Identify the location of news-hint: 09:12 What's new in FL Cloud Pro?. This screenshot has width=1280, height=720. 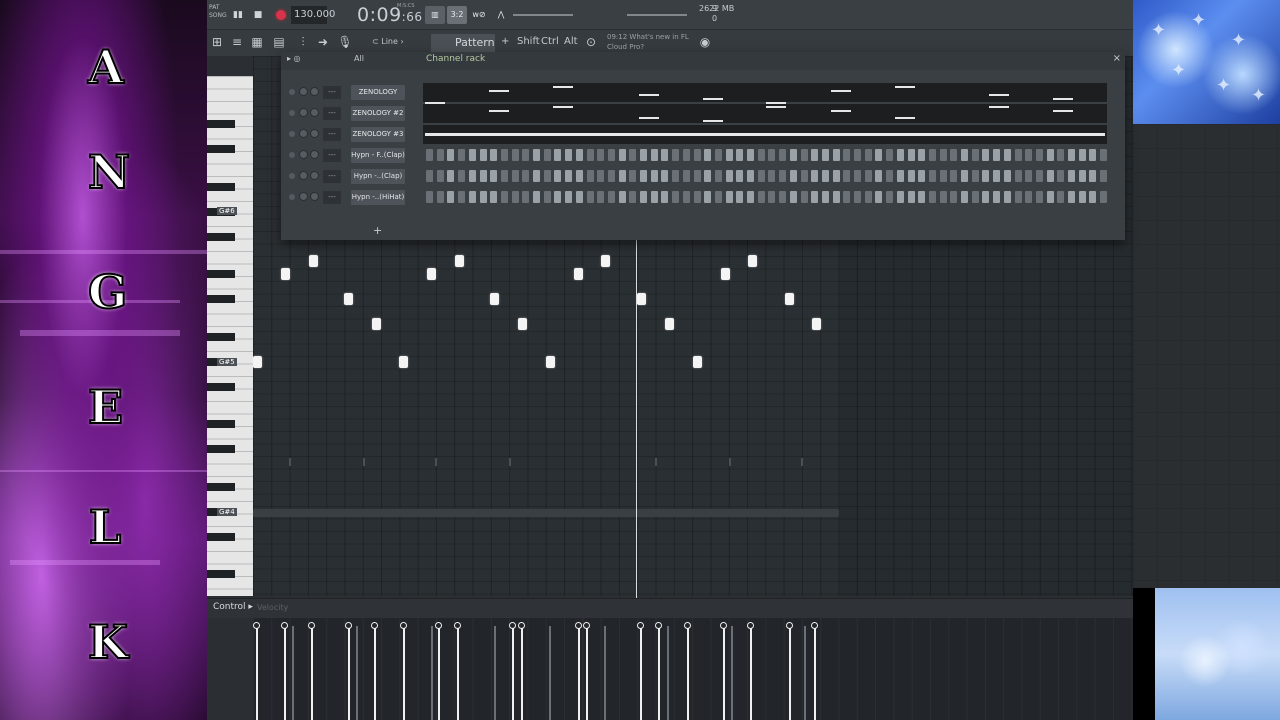
(648, 42).